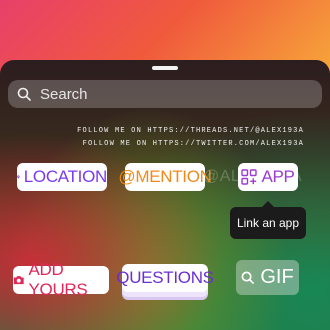  I want to click on questions-sticker: QUESTIONS, so click(165, 278).